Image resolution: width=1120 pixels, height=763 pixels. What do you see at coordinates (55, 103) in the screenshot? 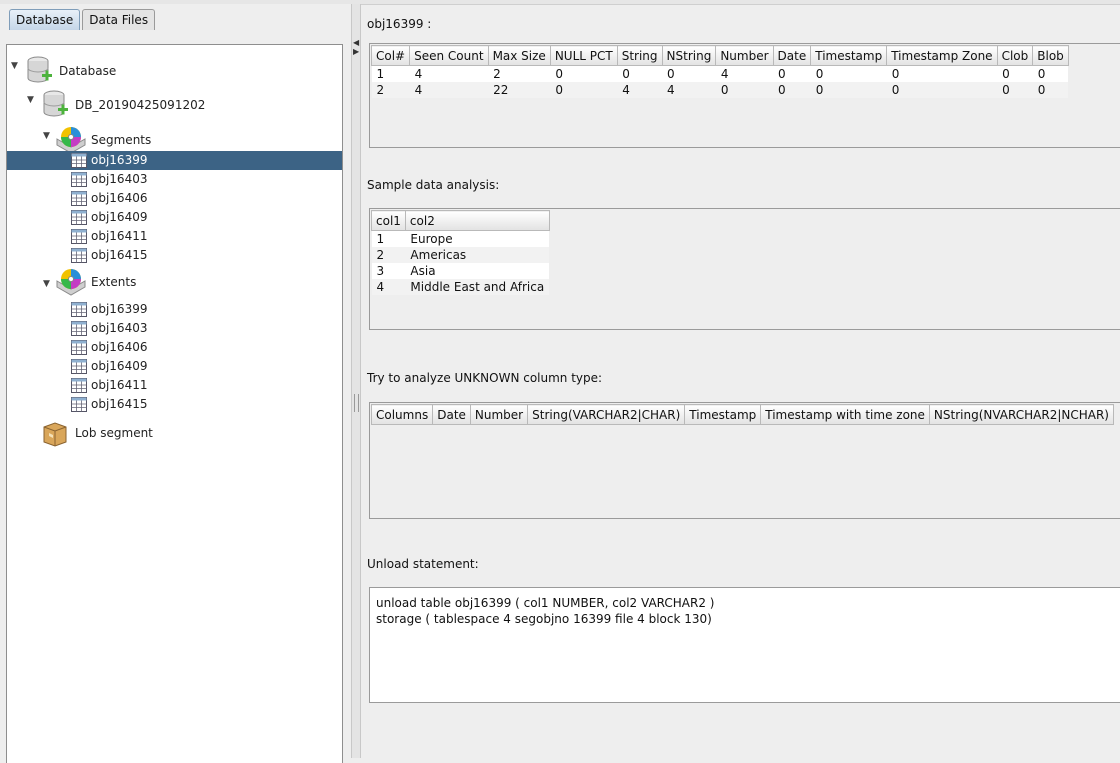
I see `database-icon` at bounding box center [55, 103].